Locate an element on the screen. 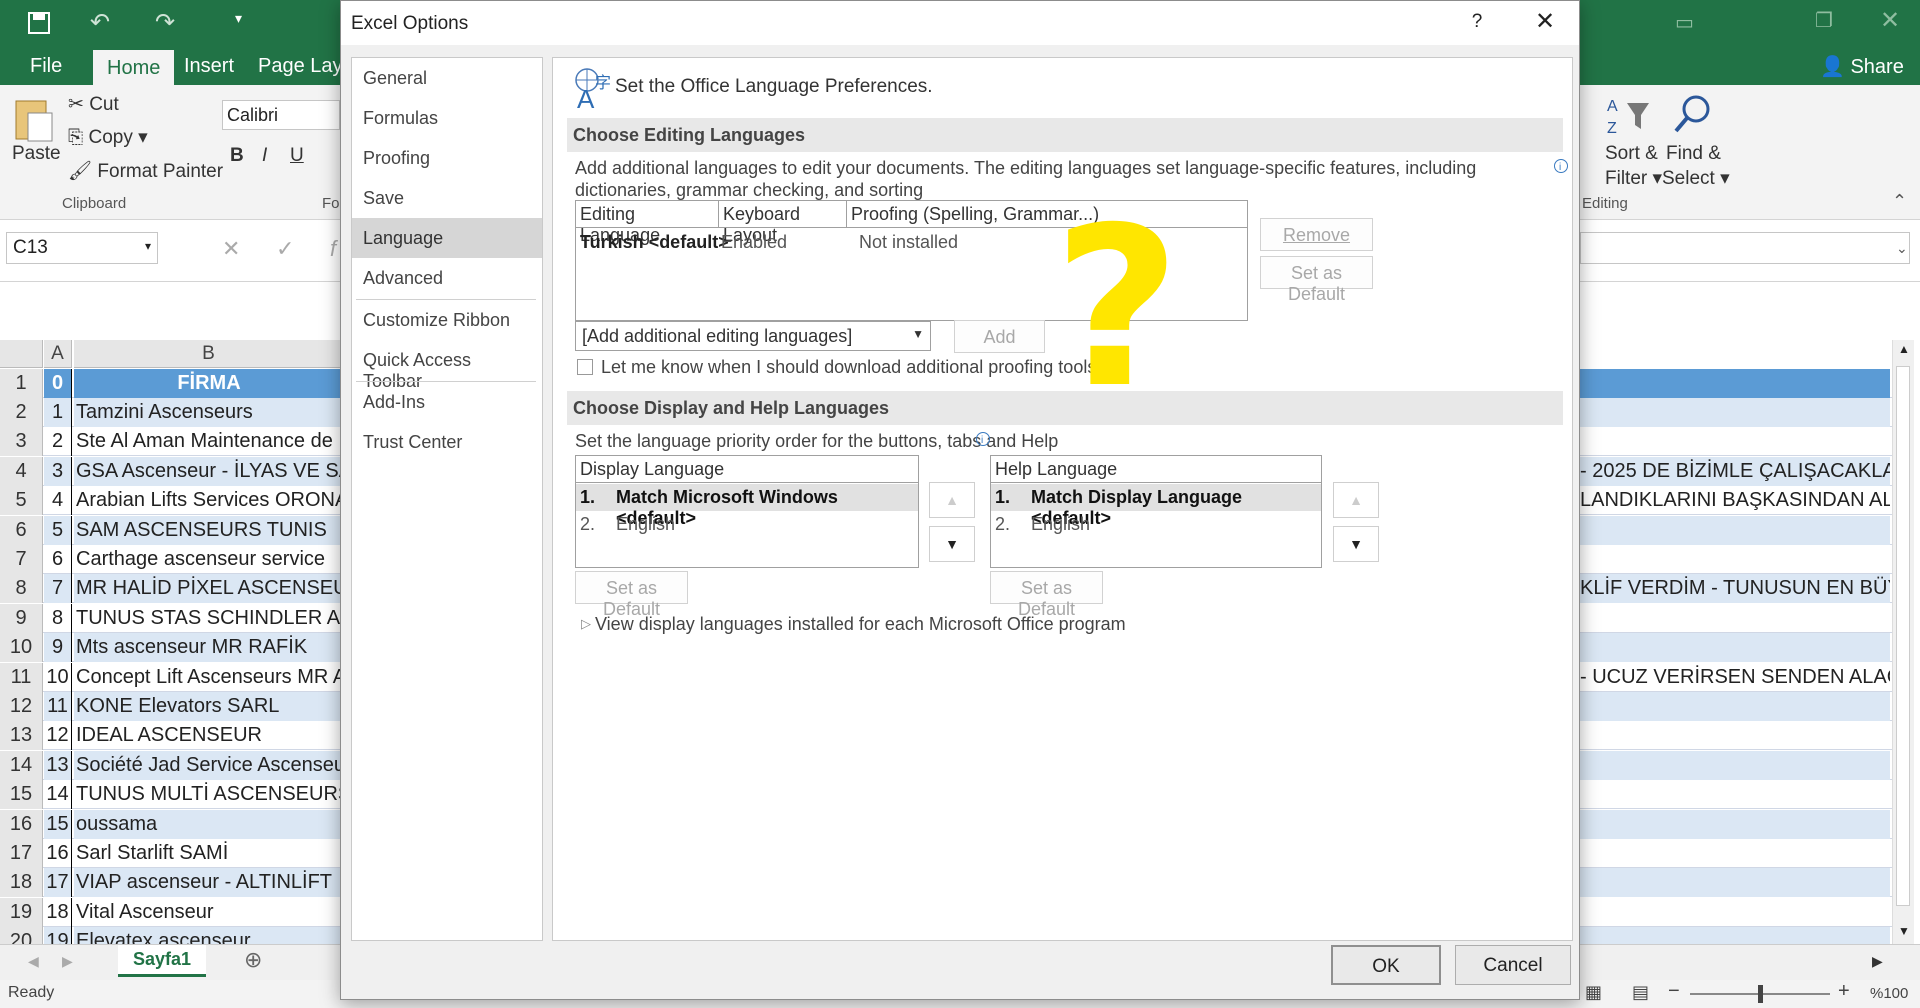  cell-a: 10 is located at coordinates (58, 677).